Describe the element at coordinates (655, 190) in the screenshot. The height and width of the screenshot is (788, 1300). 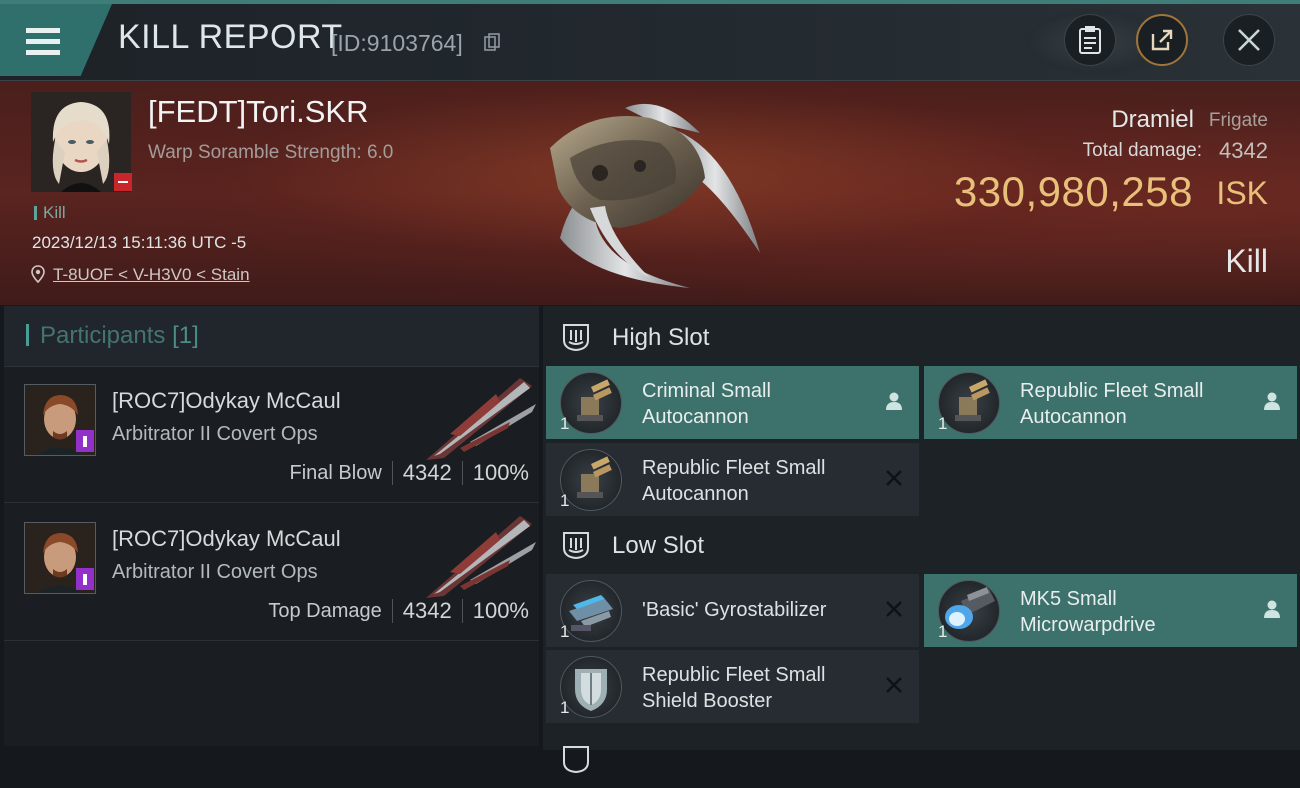
I see `victim-ship-image` at that location.